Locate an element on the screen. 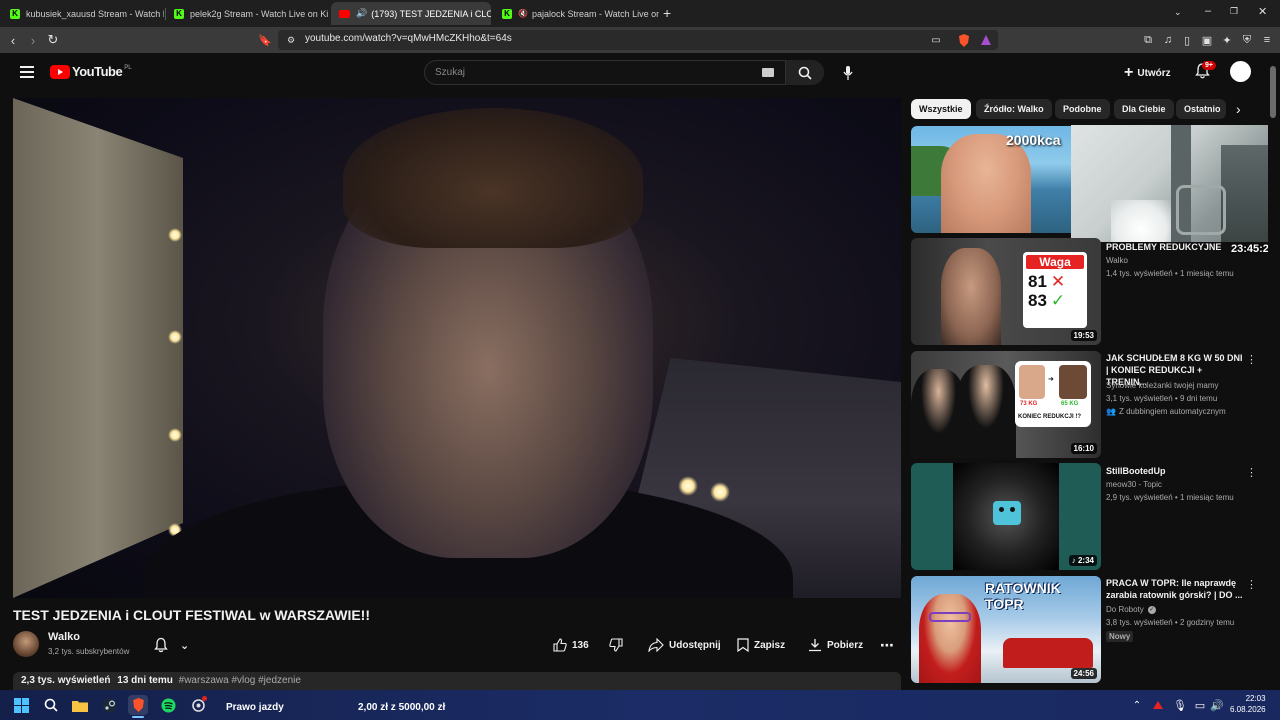 This screenshot has height=720, width=1280. album-art is located at coordinates (1006, 516).